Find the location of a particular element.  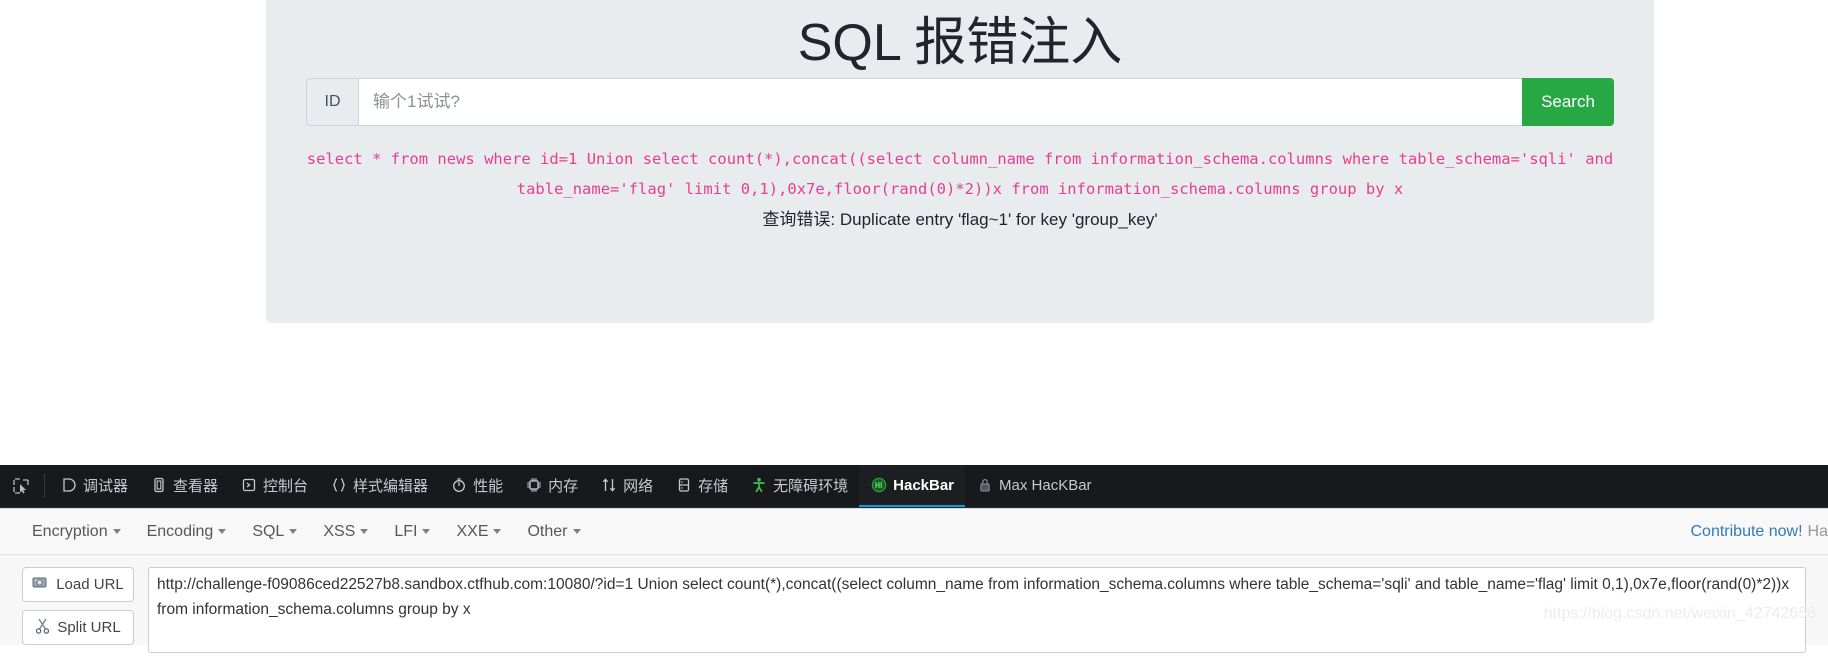

split-url-icon is located at coordinates (42, 628).